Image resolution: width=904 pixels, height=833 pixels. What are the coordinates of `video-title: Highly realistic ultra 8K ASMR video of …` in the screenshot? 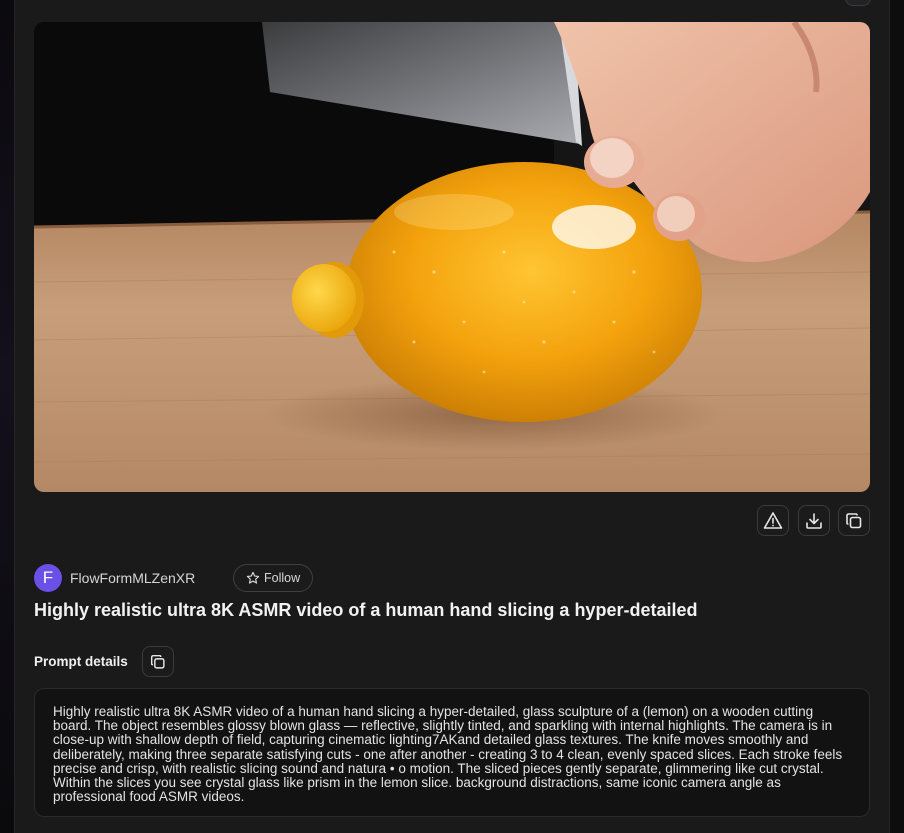 It's located at (366, 610).